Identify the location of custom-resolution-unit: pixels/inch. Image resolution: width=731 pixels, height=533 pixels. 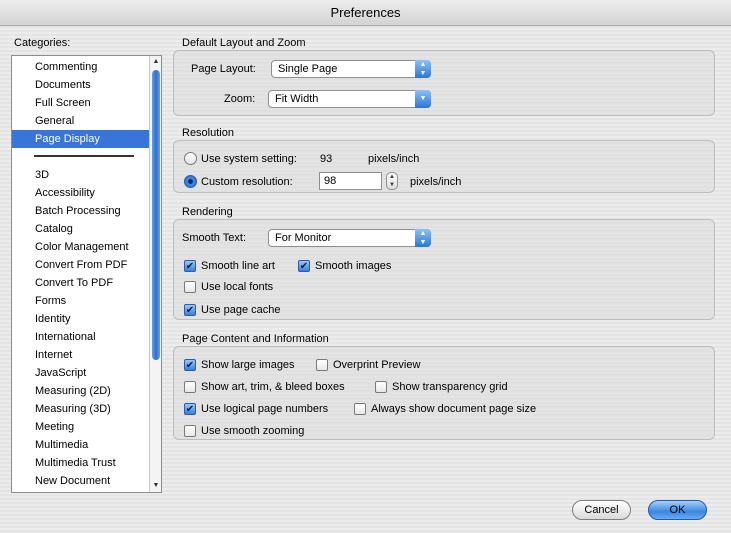
(436, 182).